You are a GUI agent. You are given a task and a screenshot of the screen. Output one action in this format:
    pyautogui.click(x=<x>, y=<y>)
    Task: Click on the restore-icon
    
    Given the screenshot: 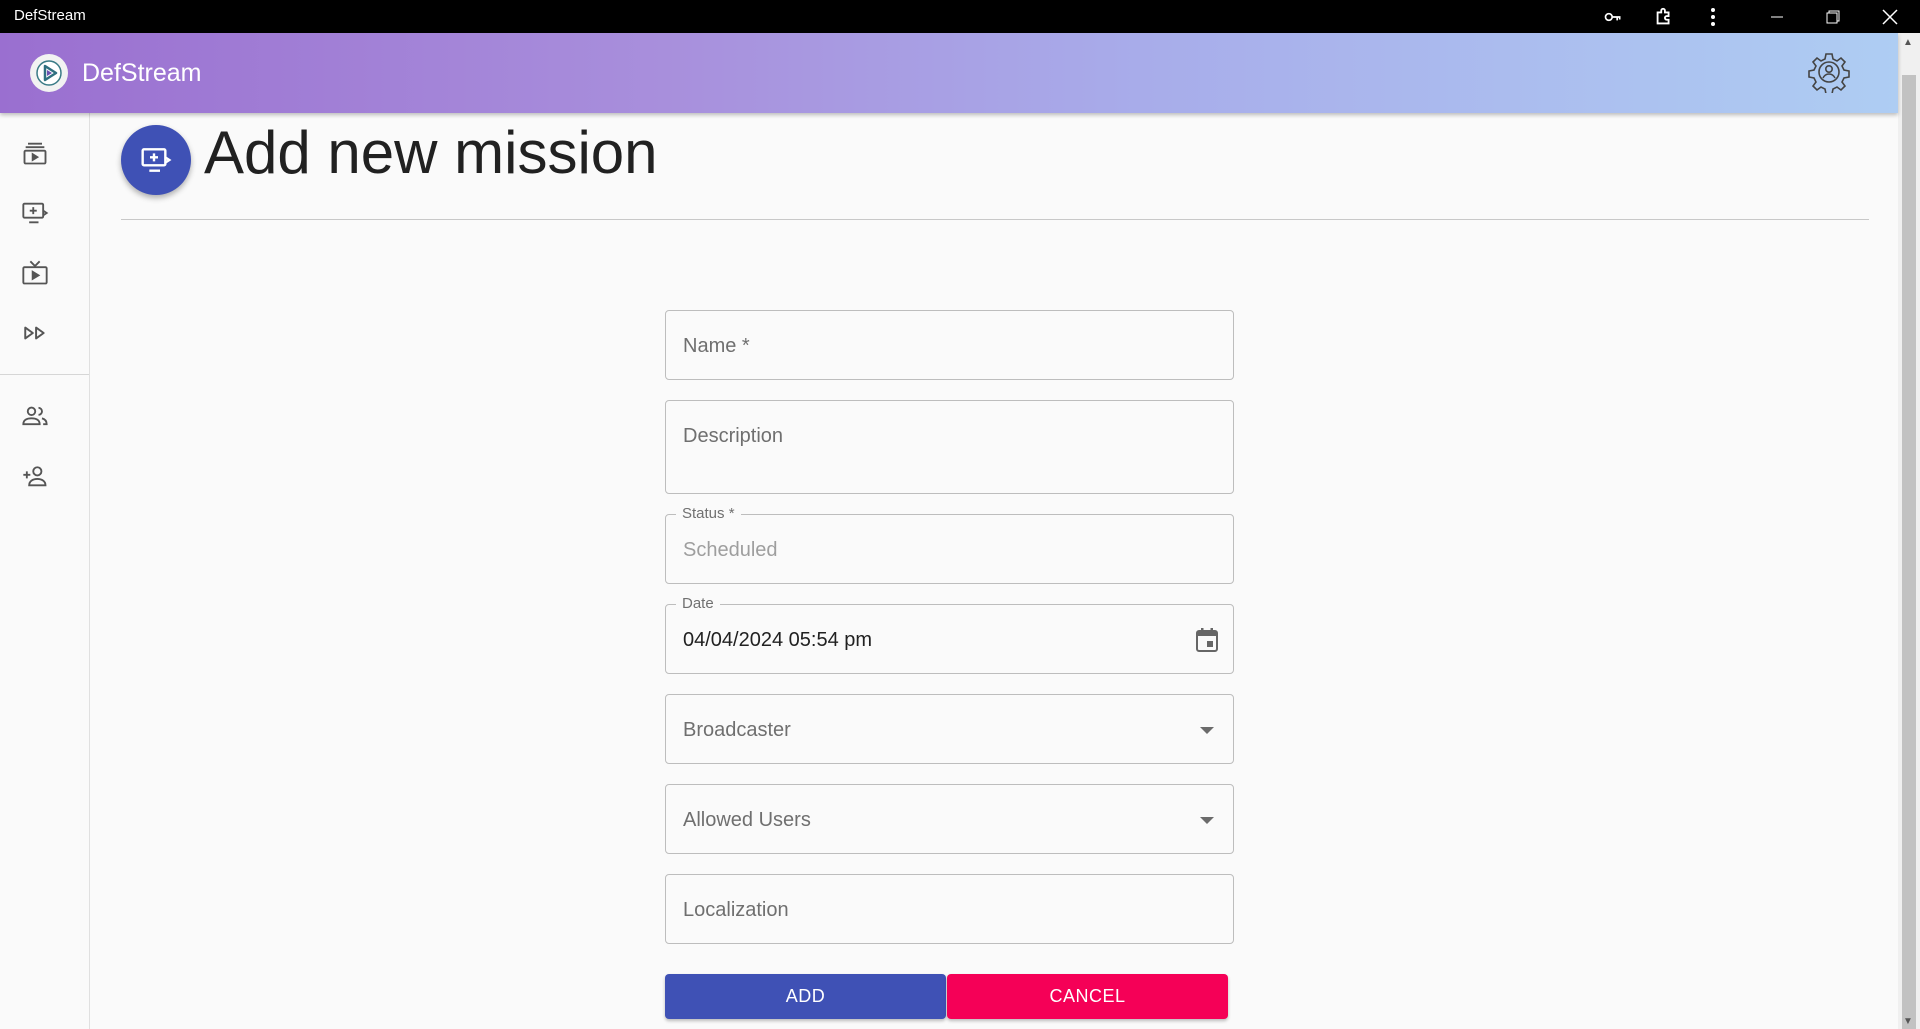 What is the action you would take?
    pyautogui.click(x=1833, y=16)
    